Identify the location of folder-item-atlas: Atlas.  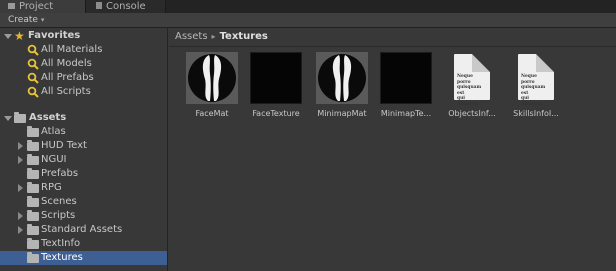
(83, 132).